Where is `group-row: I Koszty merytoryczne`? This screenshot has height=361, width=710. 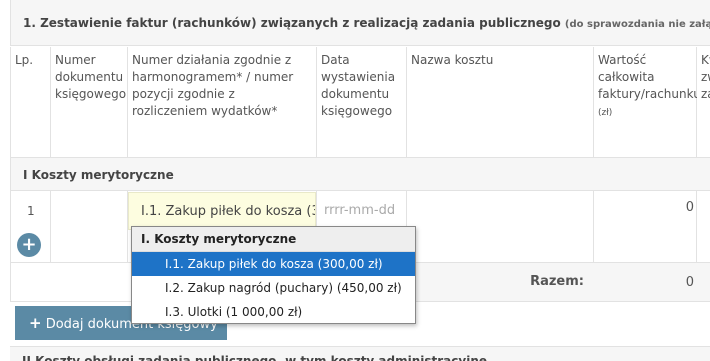 group-row: I Koszty merytoryczne is located at coordinates (360, 174).